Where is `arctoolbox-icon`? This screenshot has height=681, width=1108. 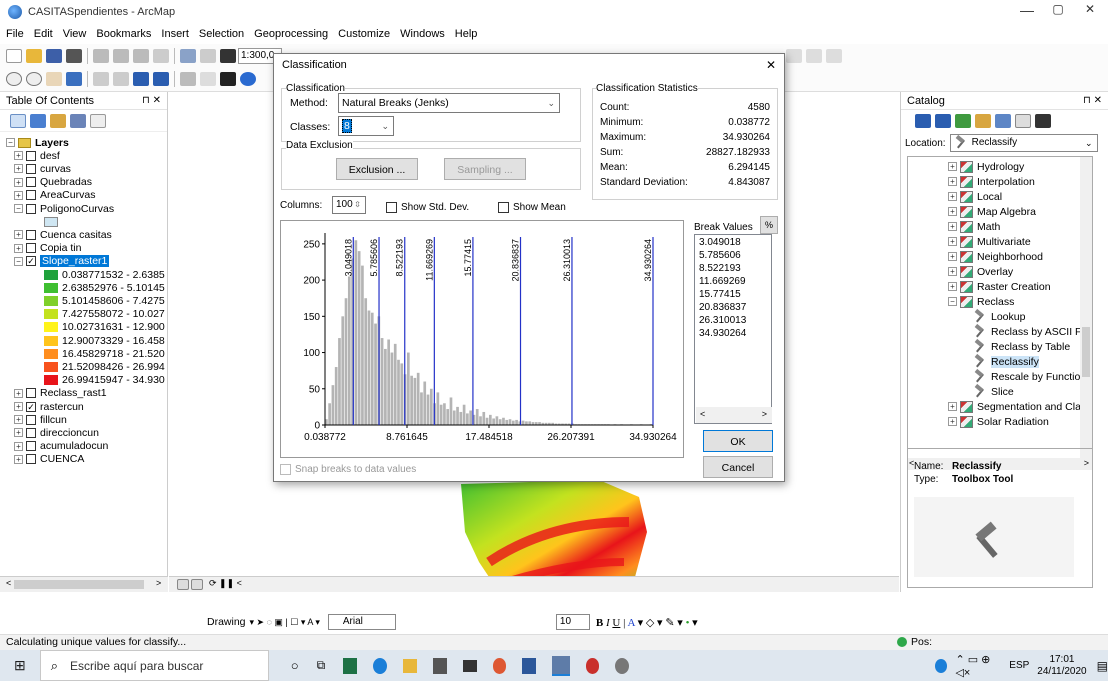 arctoolbox-icon is located at coordinates (834, 56).